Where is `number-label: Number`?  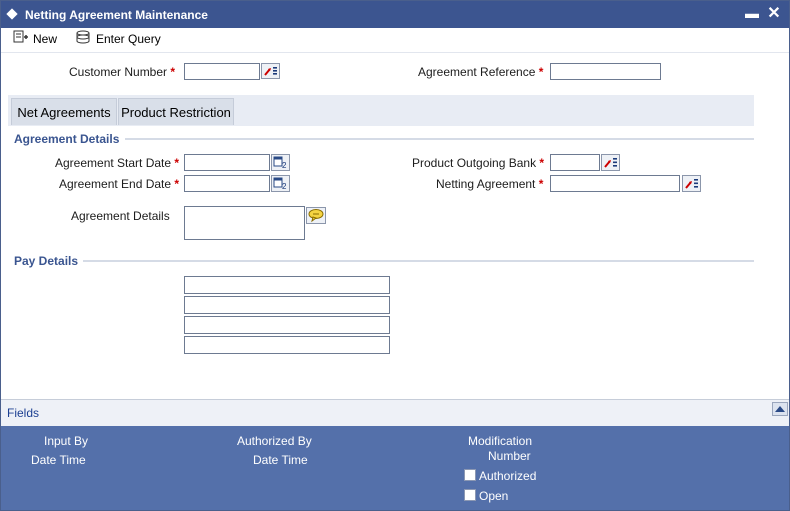
number-label: Number is located at coordinates (509, 456).